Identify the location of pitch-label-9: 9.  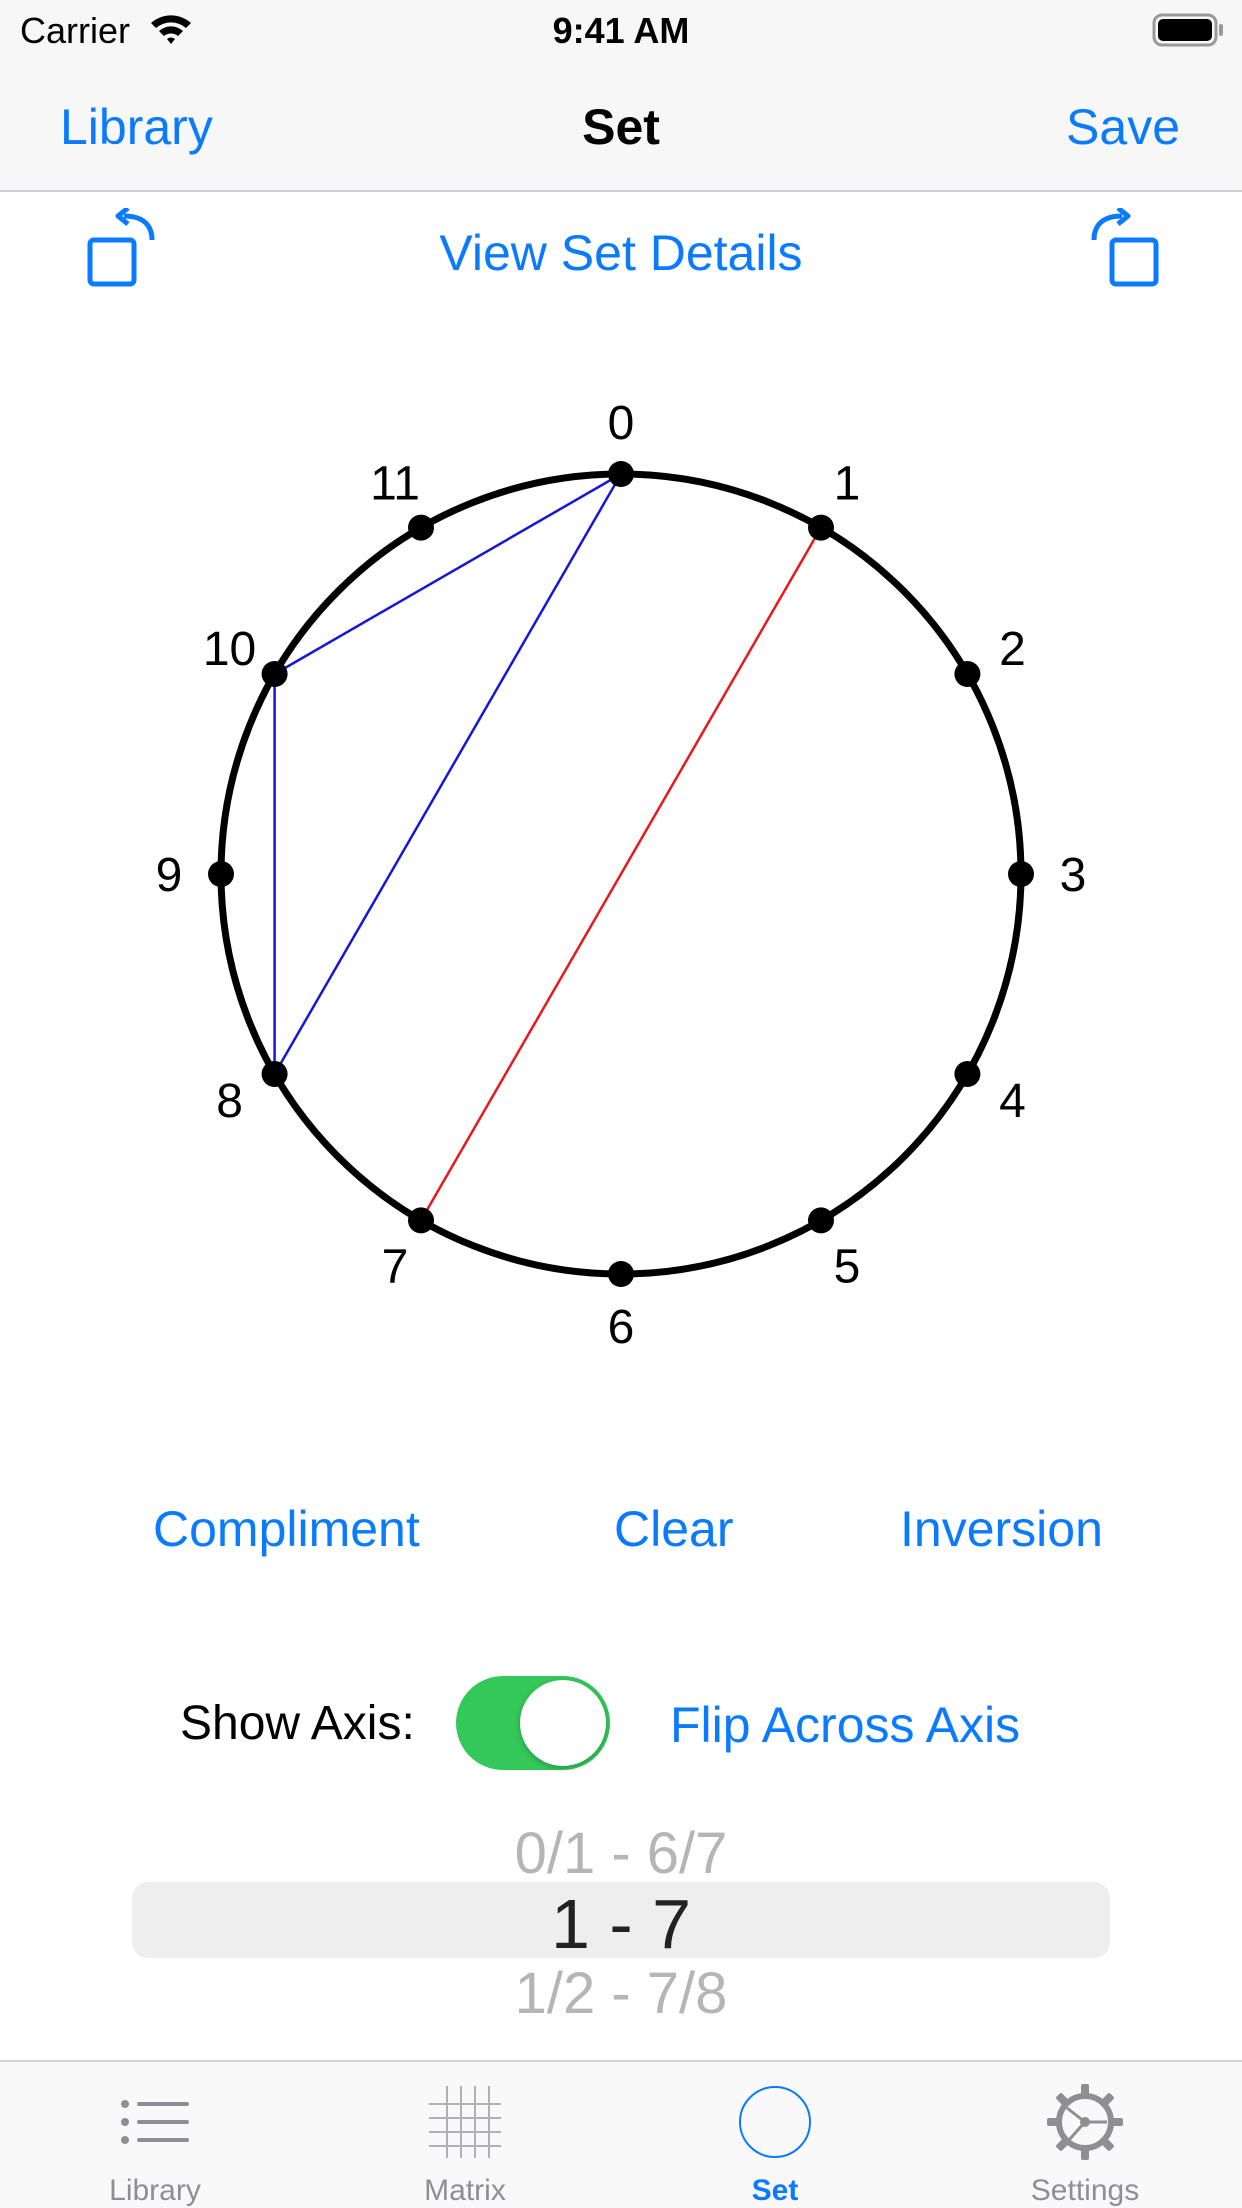
(169, 875).